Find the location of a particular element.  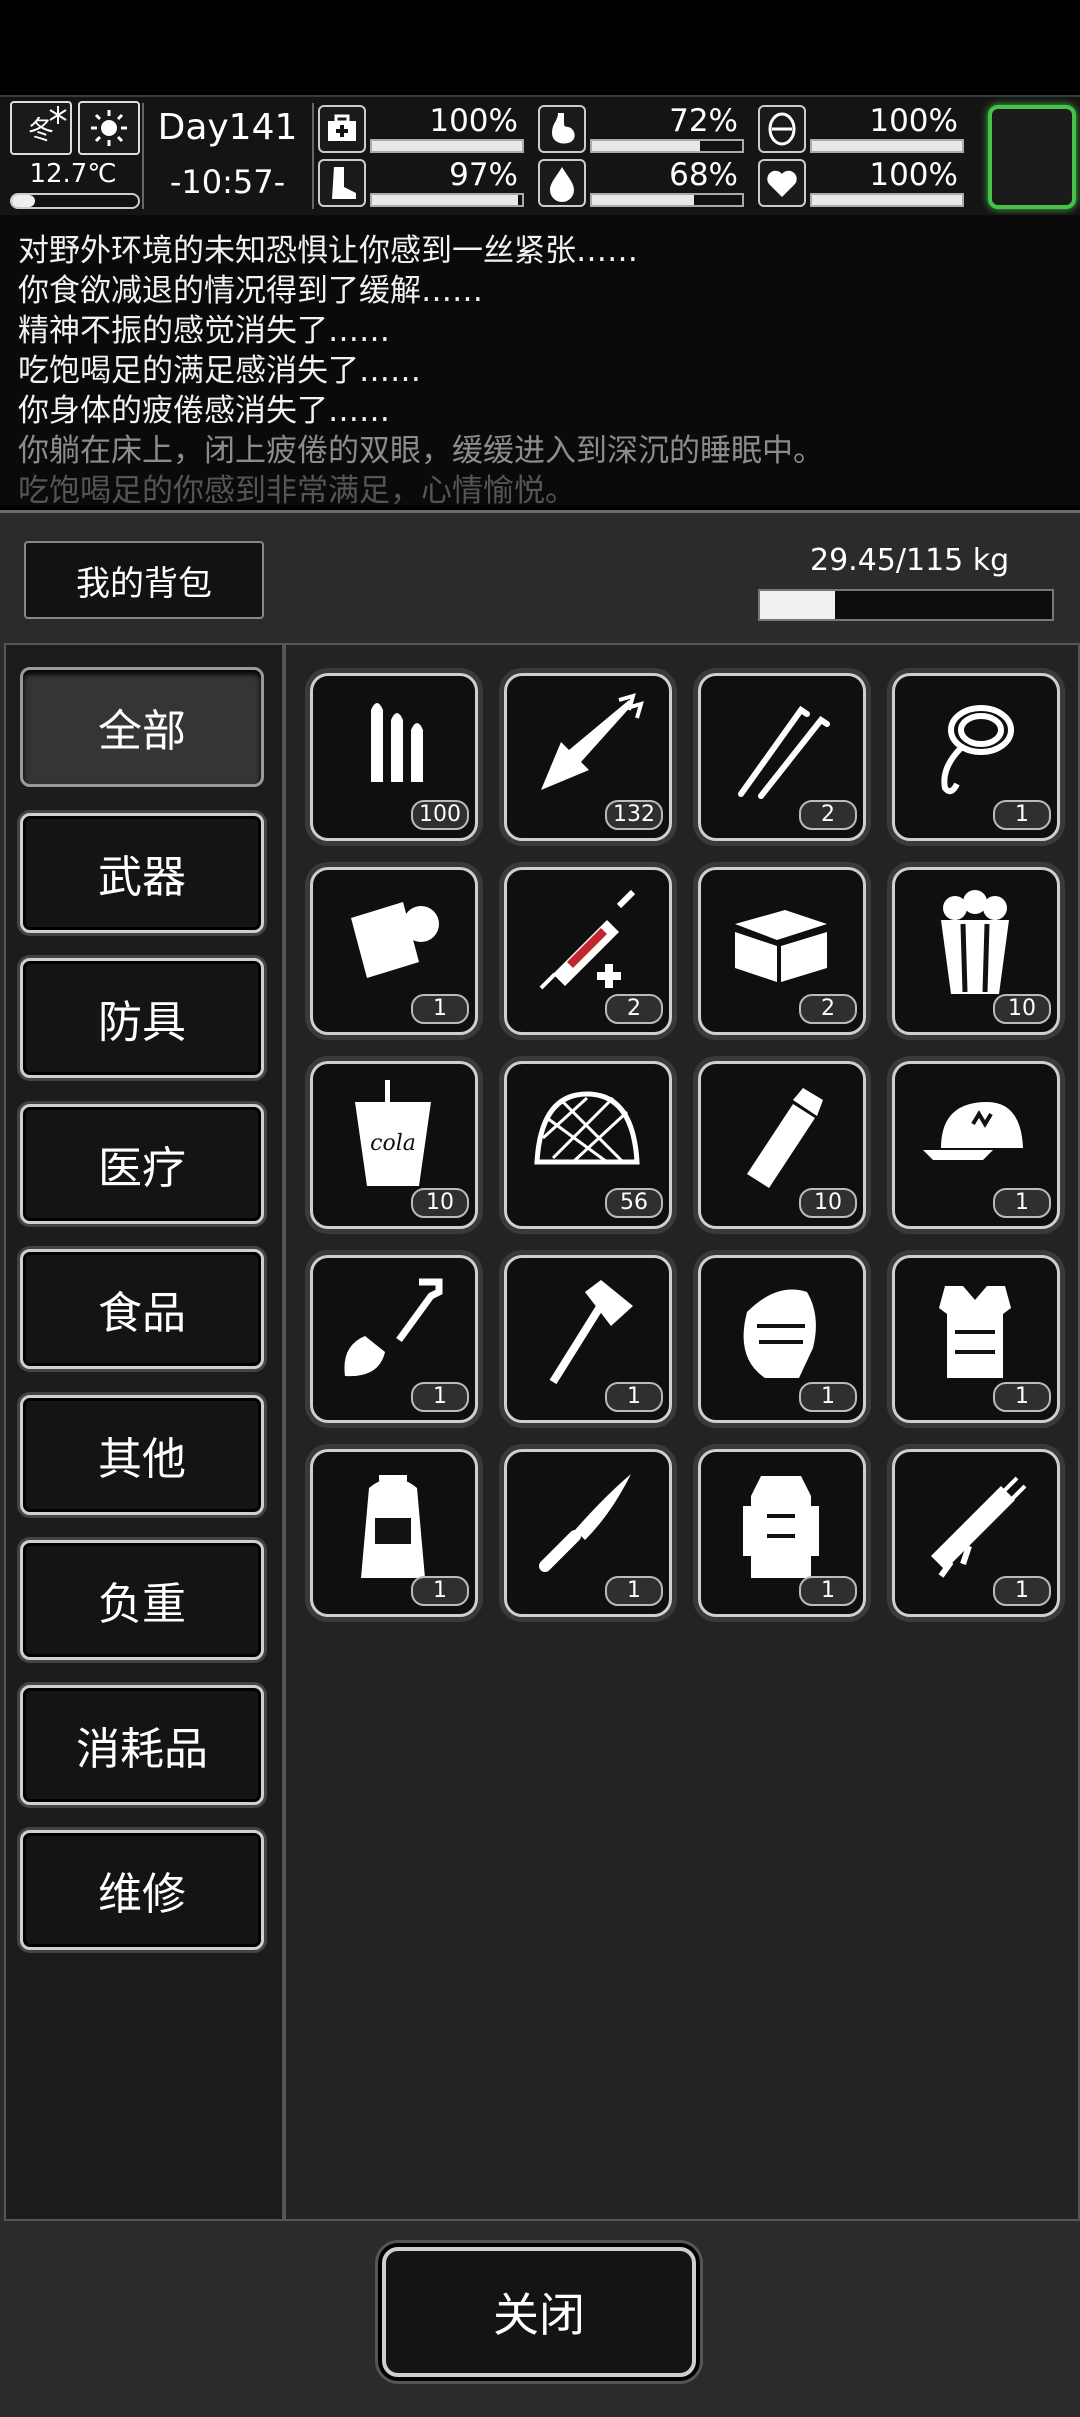

stat-mental-bar-fill is located at coordinates (887, 146).